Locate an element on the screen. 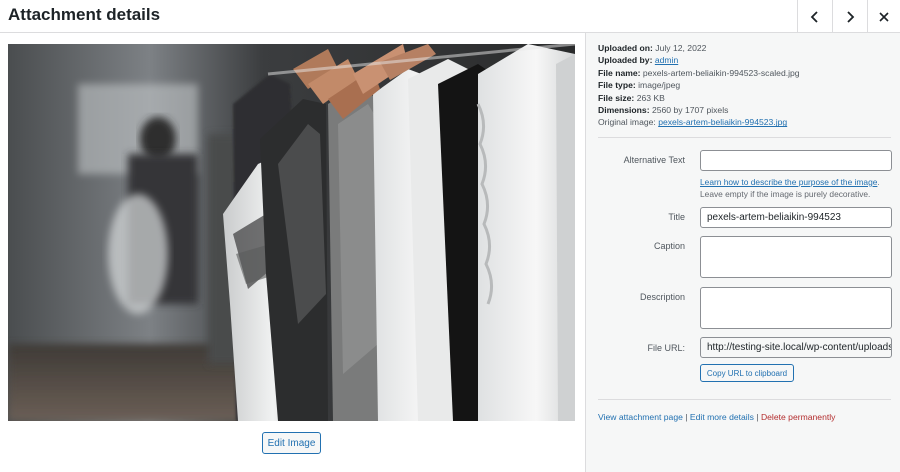 The height and width of the screenshot is (472, 900). uploaded-by-label: Uploaded by: is located at coordinates (625, 60).